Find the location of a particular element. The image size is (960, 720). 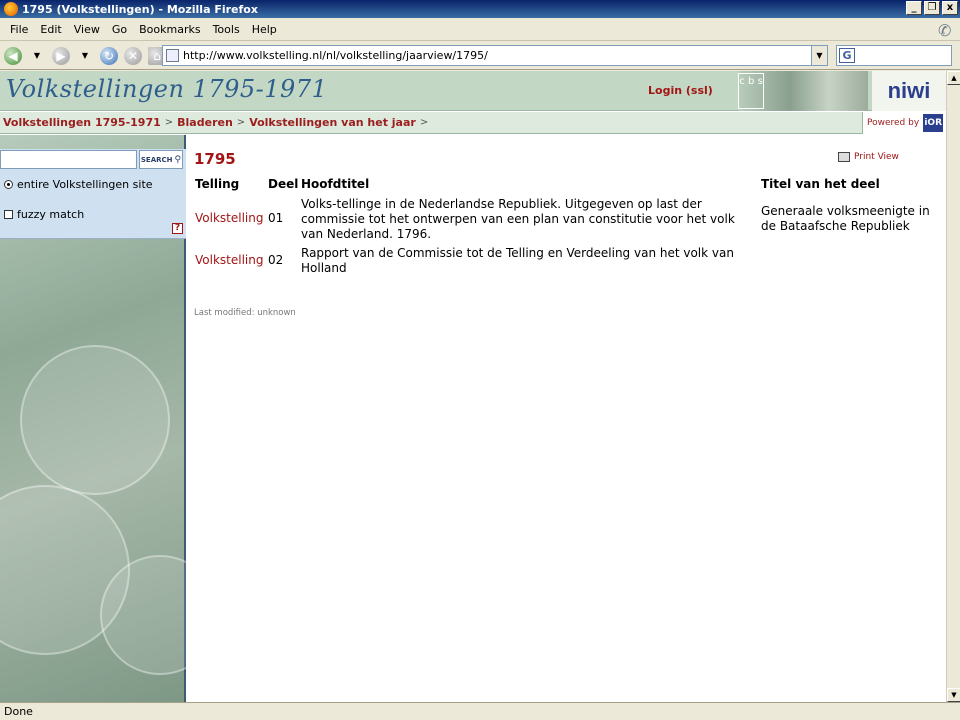

breadcrumb-bladeren: Bladeren is located at coordinates (205, 122).